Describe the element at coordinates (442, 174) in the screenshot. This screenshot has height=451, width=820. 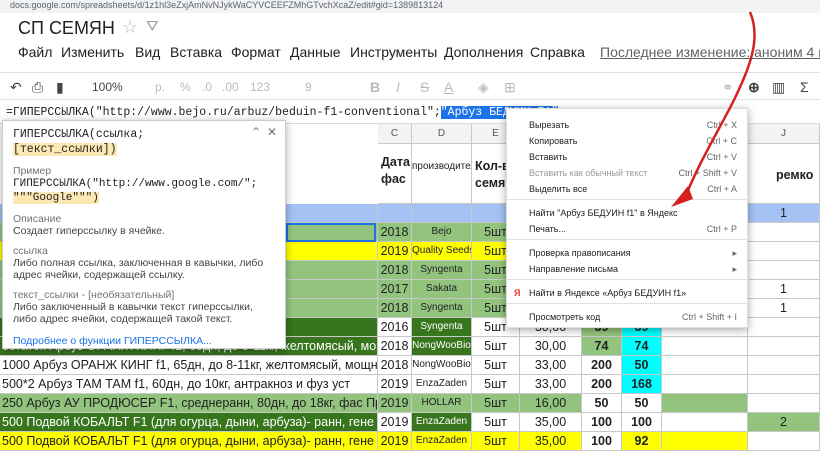
I see `header-producer: производитель` at that location.